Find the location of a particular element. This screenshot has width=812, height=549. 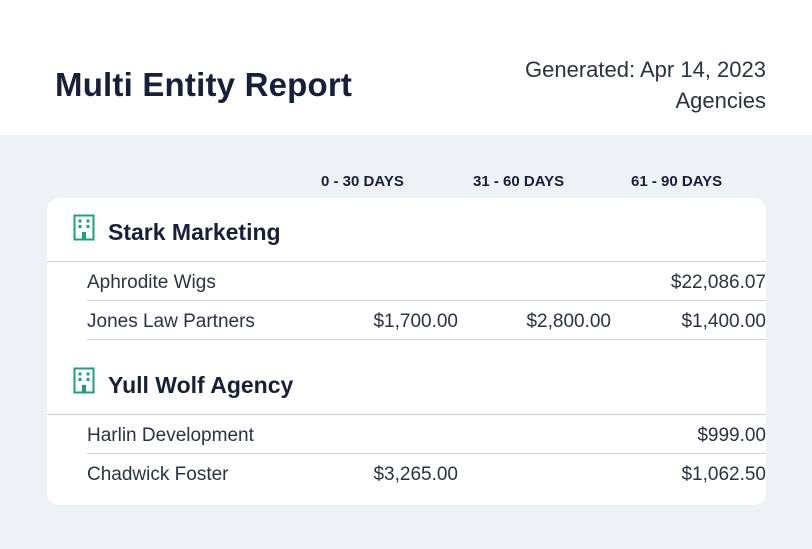

cell-0-30: $1,700.00 is located at coordinates (415, 321).